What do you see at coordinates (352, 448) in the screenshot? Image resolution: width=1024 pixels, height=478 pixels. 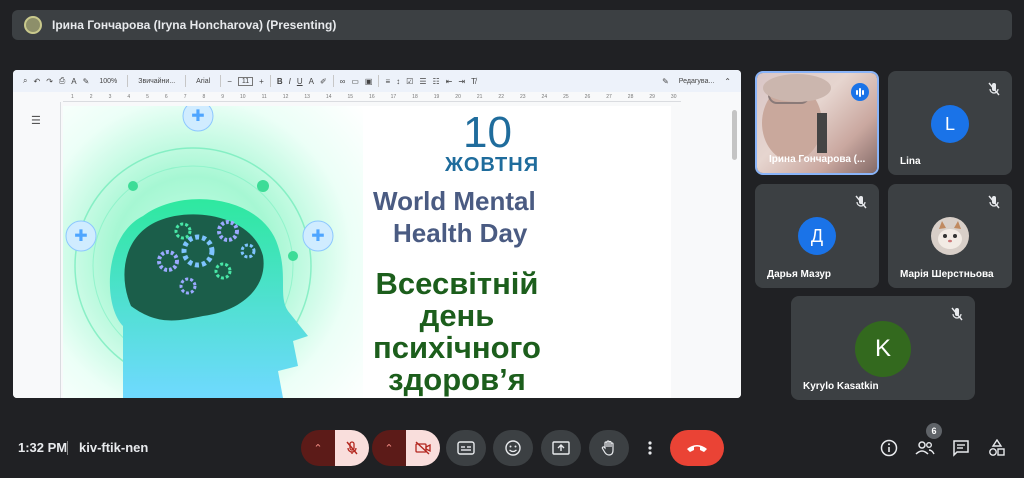 I see `mic-toggle-button` at bounding box center [352, 448].